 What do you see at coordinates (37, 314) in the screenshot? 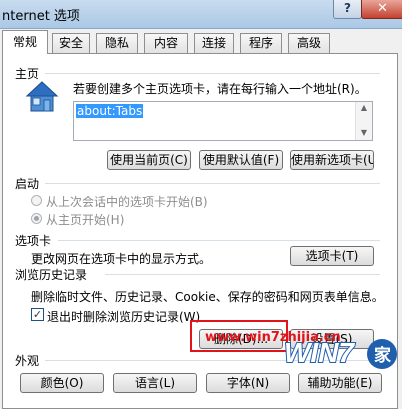
I see `delete-on-exit-checkbox: ✓` at bounding box center [37, 314].